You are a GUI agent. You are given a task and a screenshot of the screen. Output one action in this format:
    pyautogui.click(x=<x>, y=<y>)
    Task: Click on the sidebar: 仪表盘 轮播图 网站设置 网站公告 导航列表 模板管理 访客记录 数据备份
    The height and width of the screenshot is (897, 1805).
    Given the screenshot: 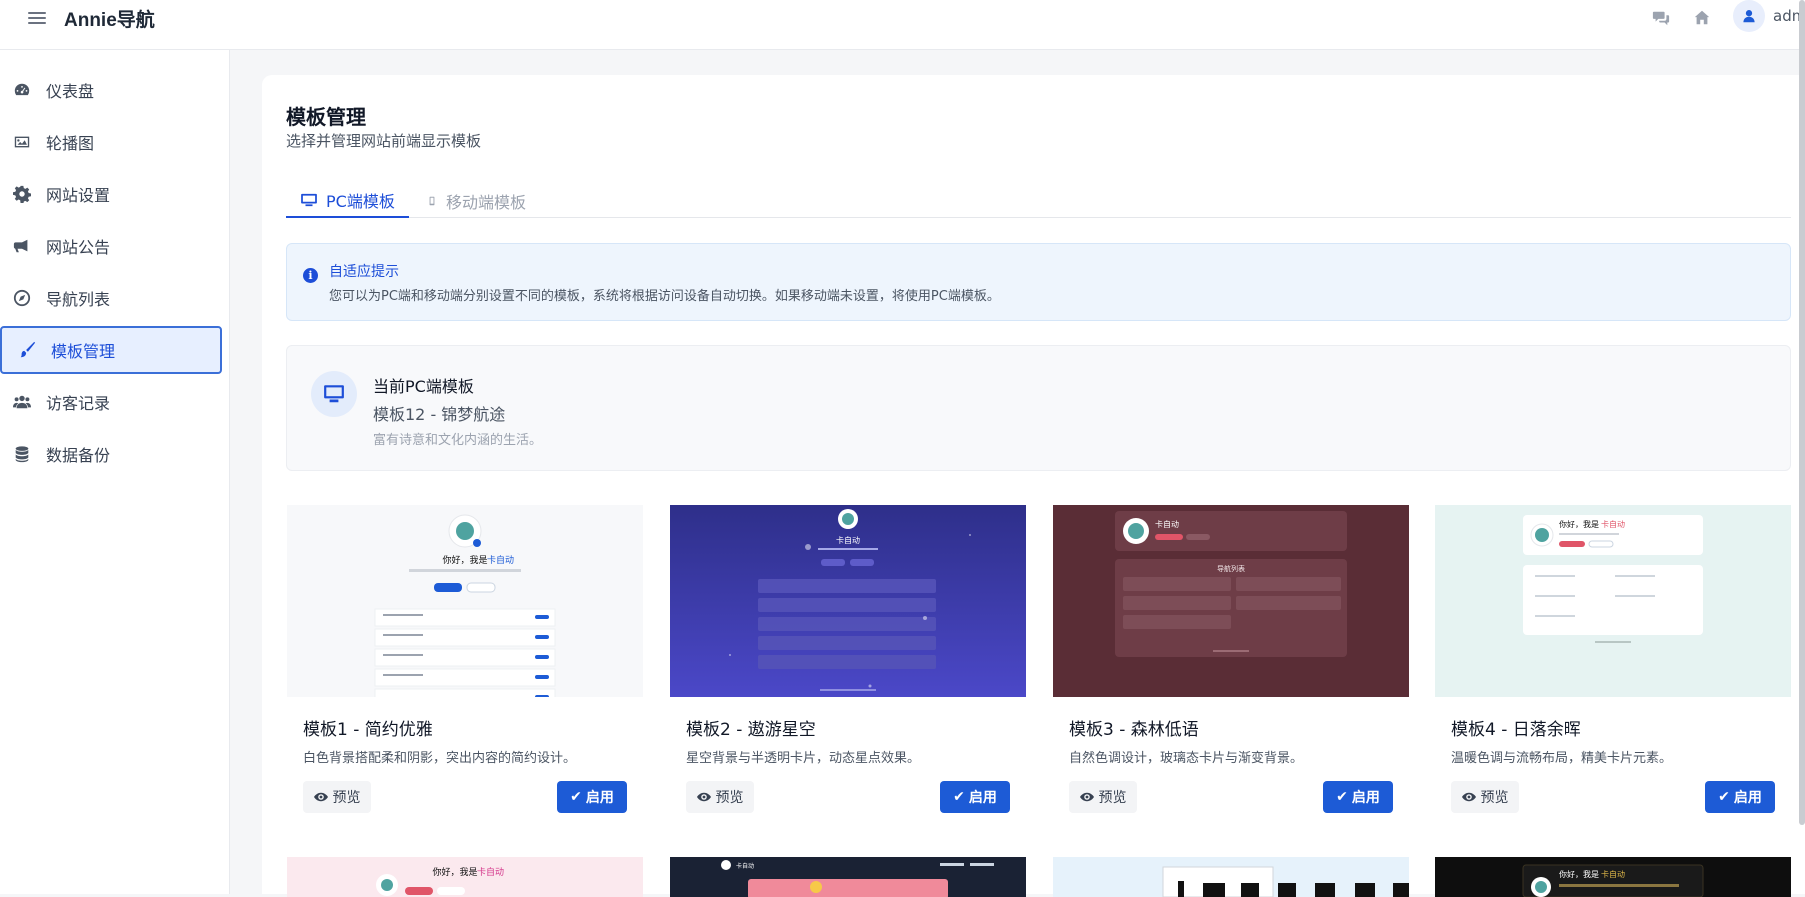 What is the action you would take?
    pyautogui.click(x=115, y=472)
    